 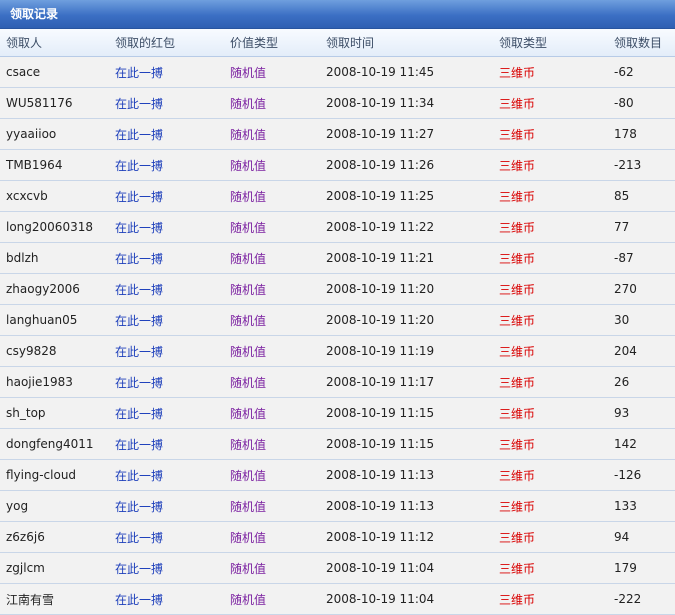 I want to click on claim-time-cell: 2008-10-19 11:25, so click(x=412, y=196).